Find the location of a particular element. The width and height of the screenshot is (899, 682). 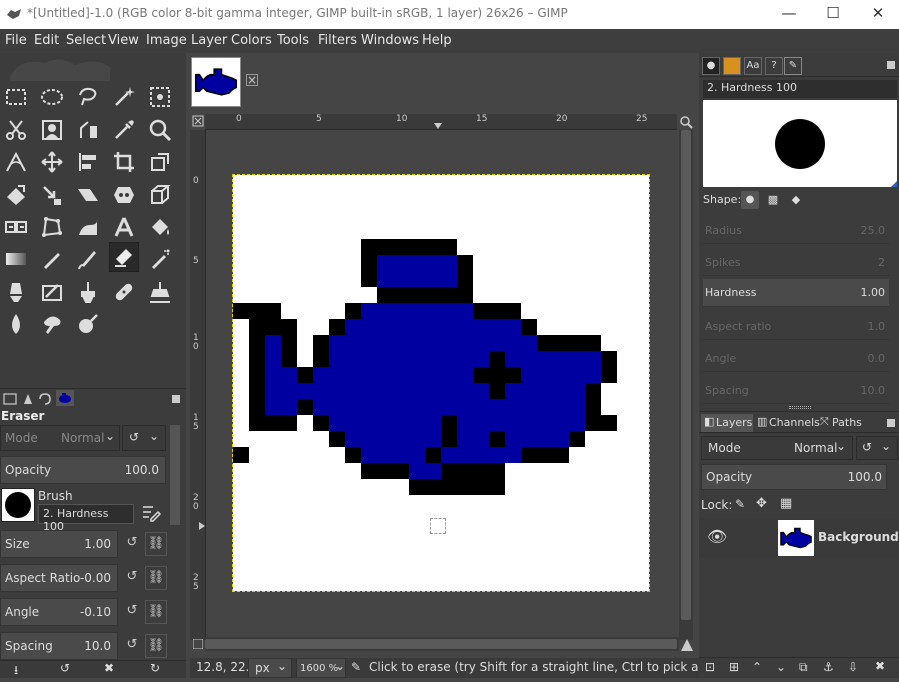

quick-mask-origin-icon is located at coordinates (198, 121).